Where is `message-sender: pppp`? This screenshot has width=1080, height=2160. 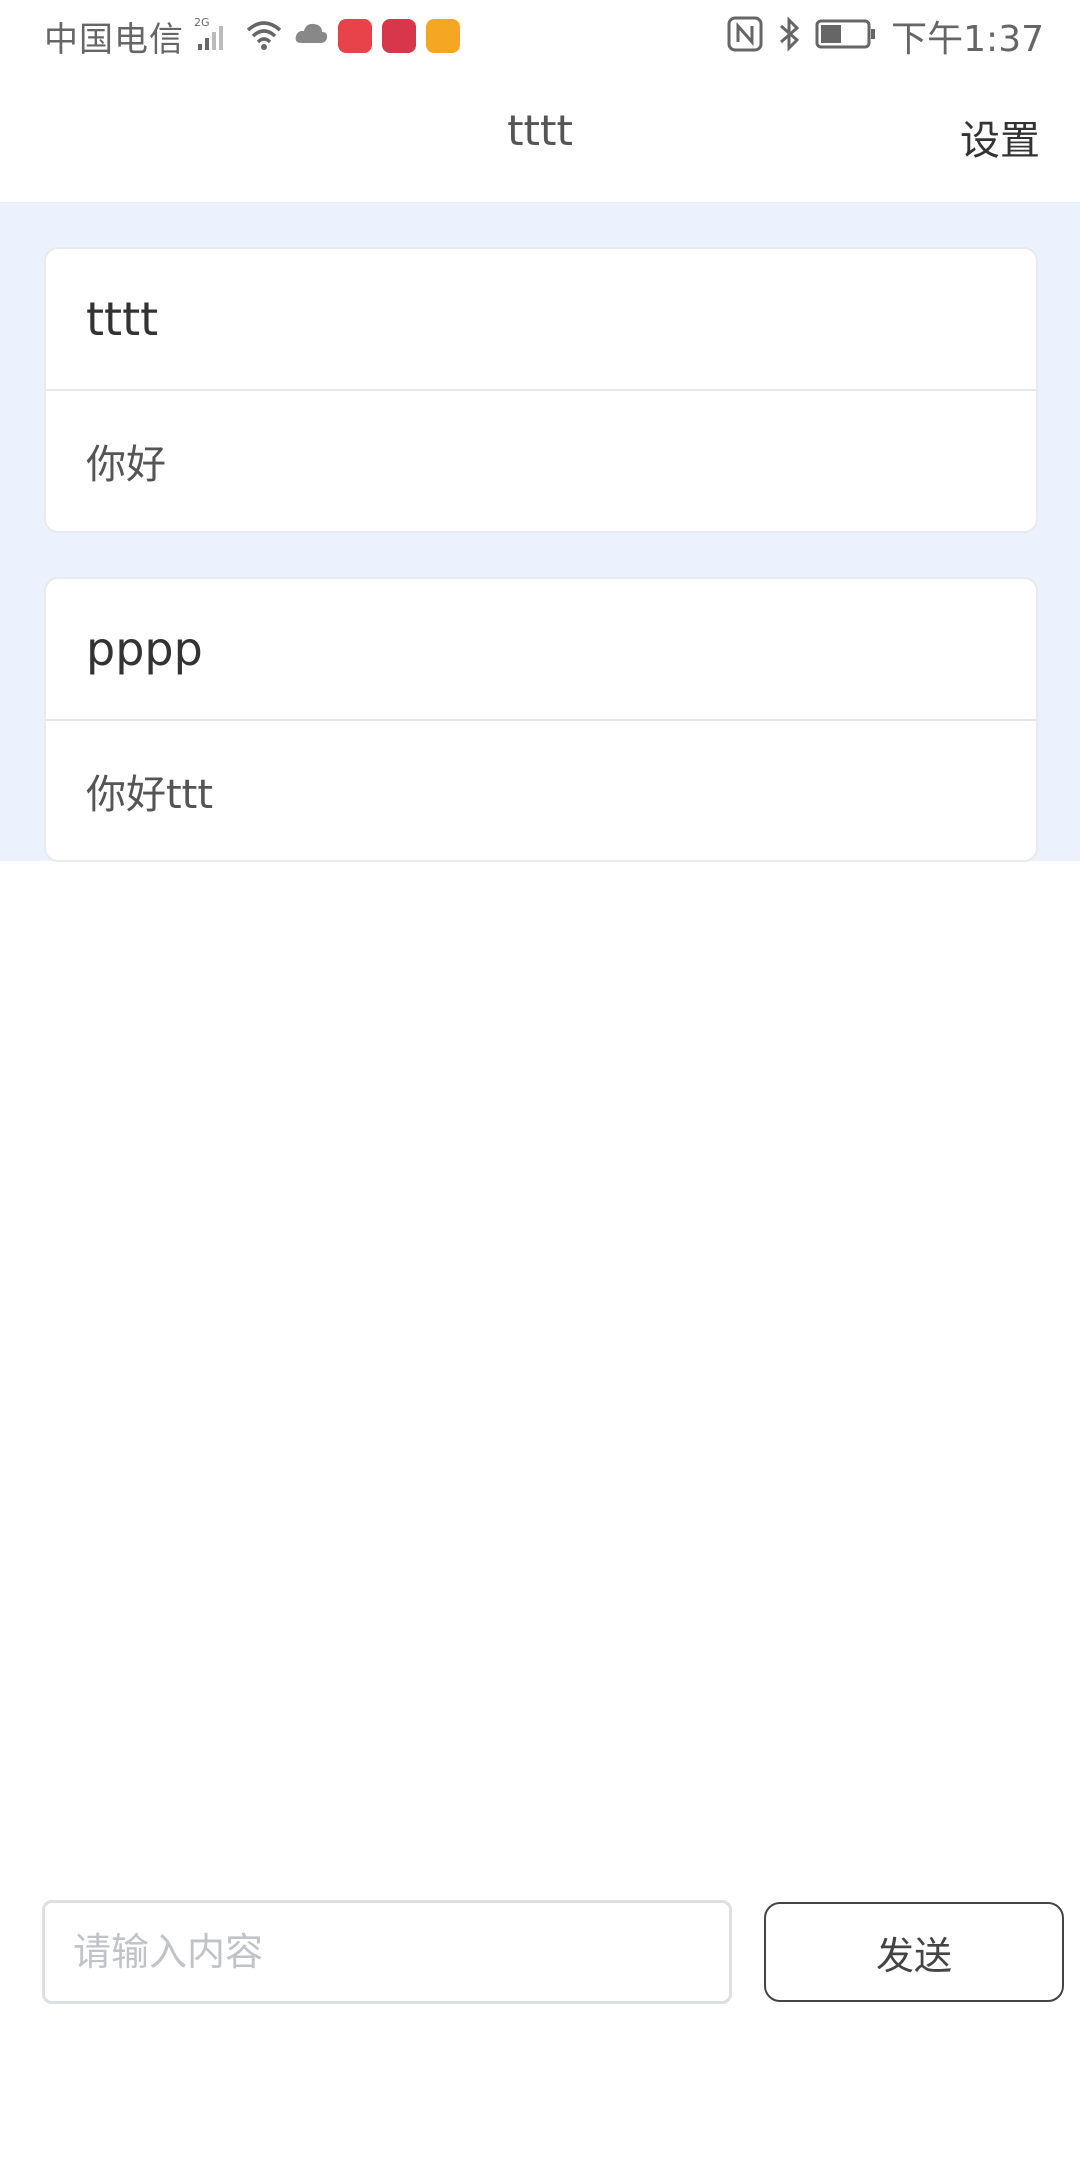 message-sender: pppp is located at coordinates (541, 650).